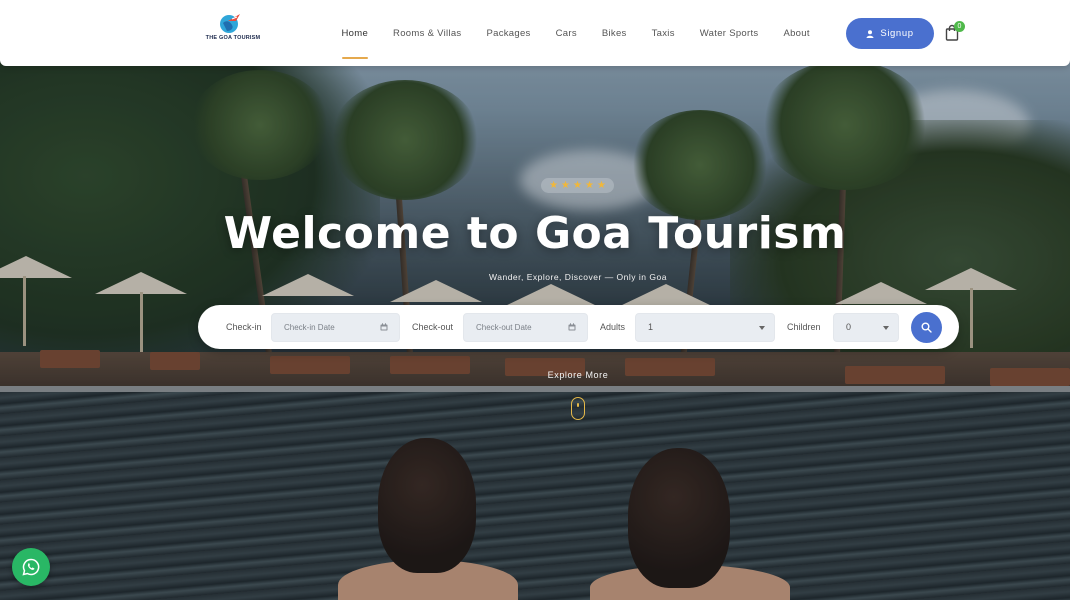 This screenshot has height=600, width=1070. Describe the element at coordinates (230, 23) in the screenshot. I see `logo-globe-icon` at that location.